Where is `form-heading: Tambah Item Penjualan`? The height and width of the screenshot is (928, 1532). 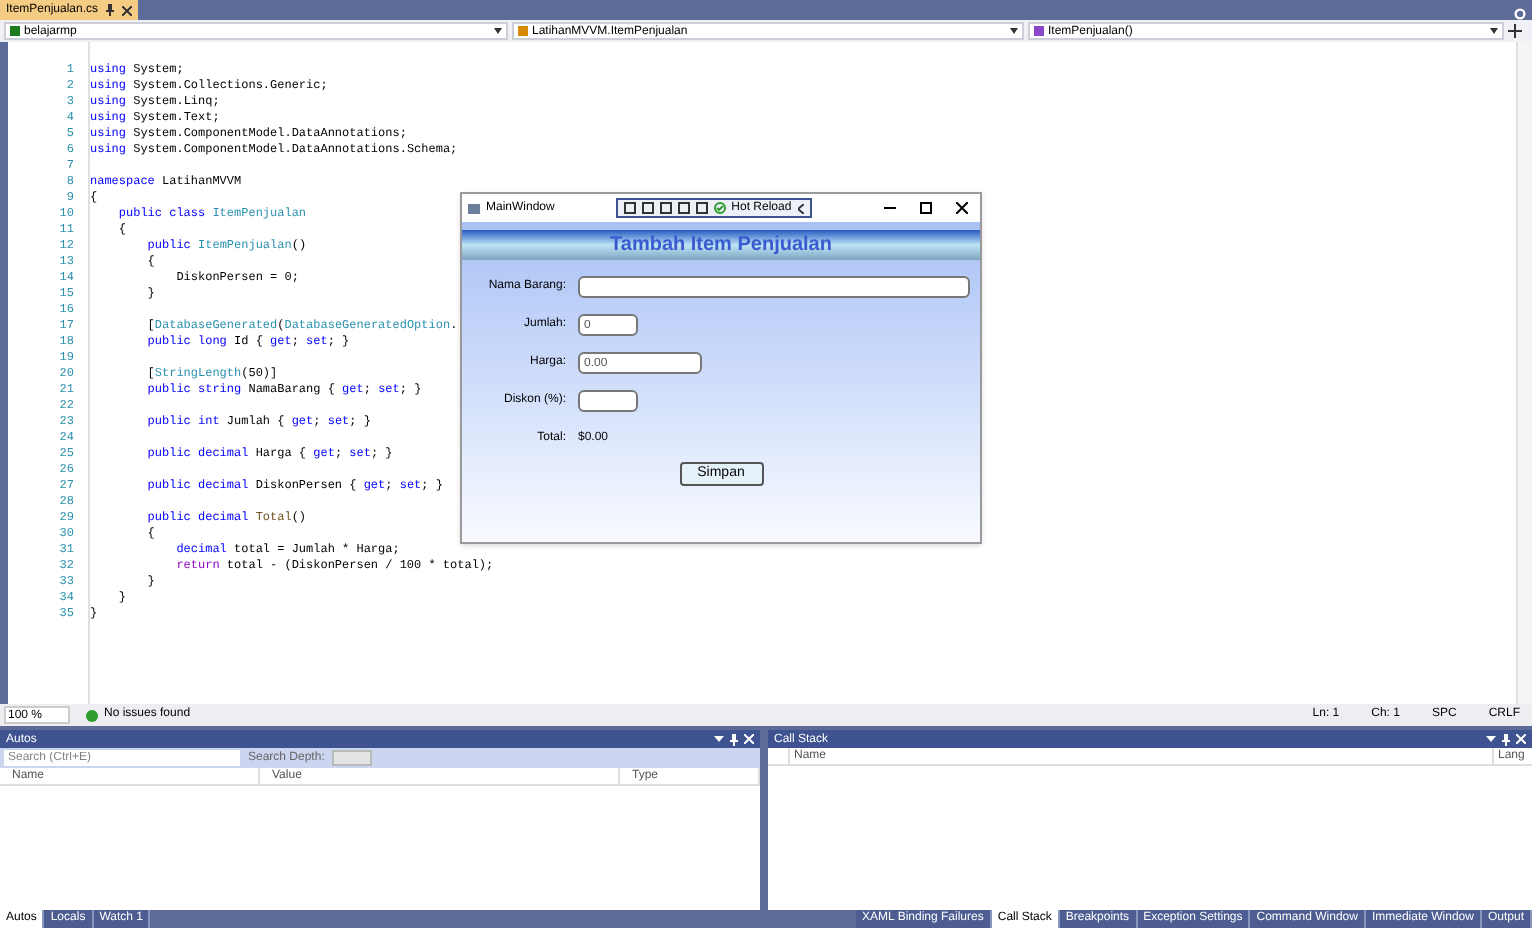
form-heading: Tambah Item Penjualan is located at coordinates (721, 246).